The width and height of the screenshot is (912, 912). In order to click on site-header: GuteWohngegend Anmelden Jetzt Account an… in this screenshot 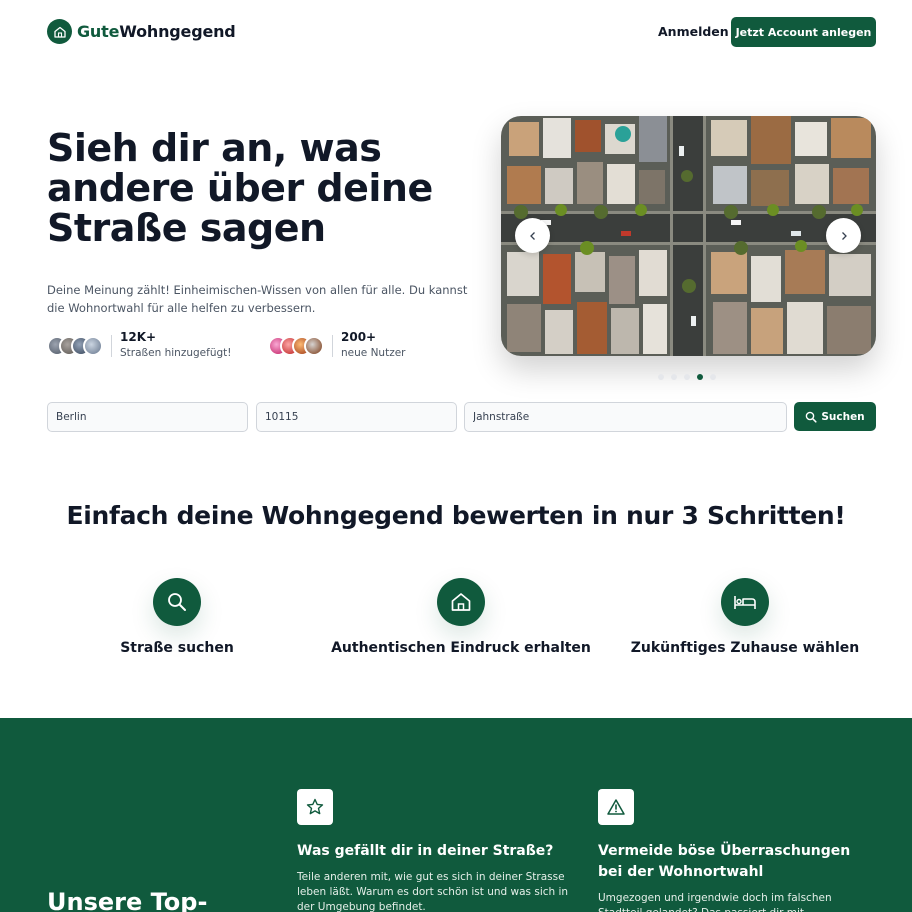, I will do `click(456, 32)`.